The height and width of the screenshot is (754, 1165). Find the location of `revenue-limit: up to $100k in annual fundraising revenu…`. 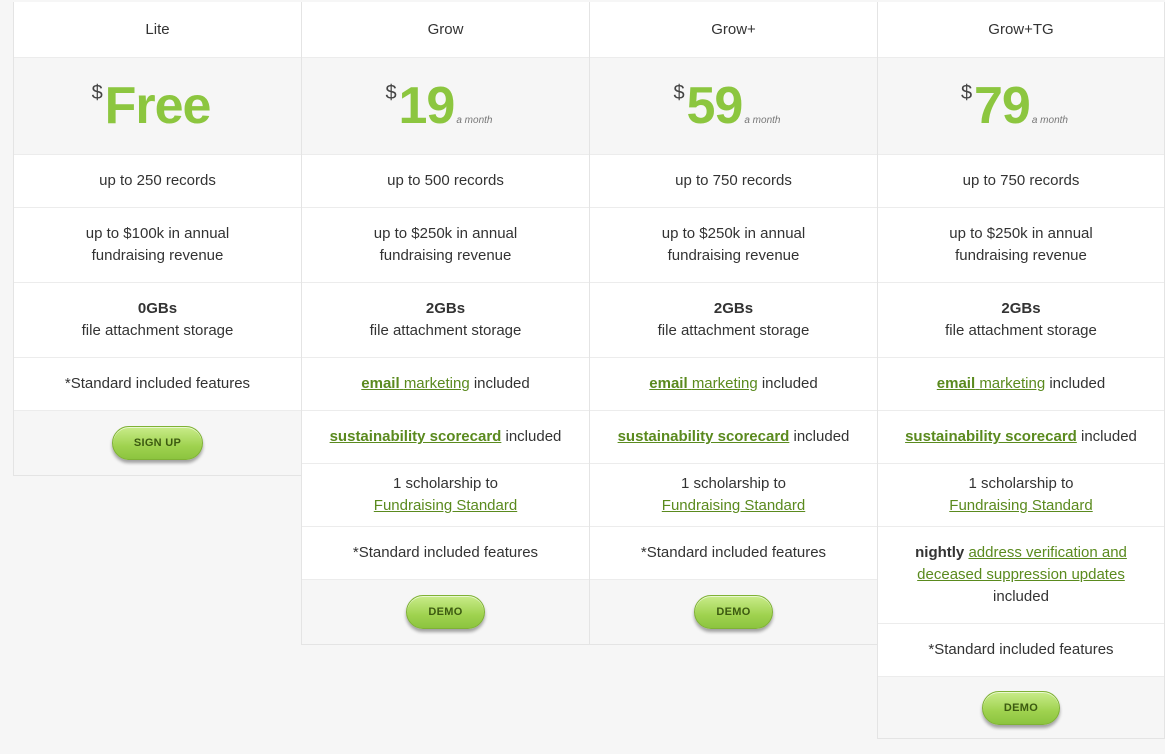

revenue-limit: up to $100k in annual fundraising revenu… is located at coordinates (157, 244).